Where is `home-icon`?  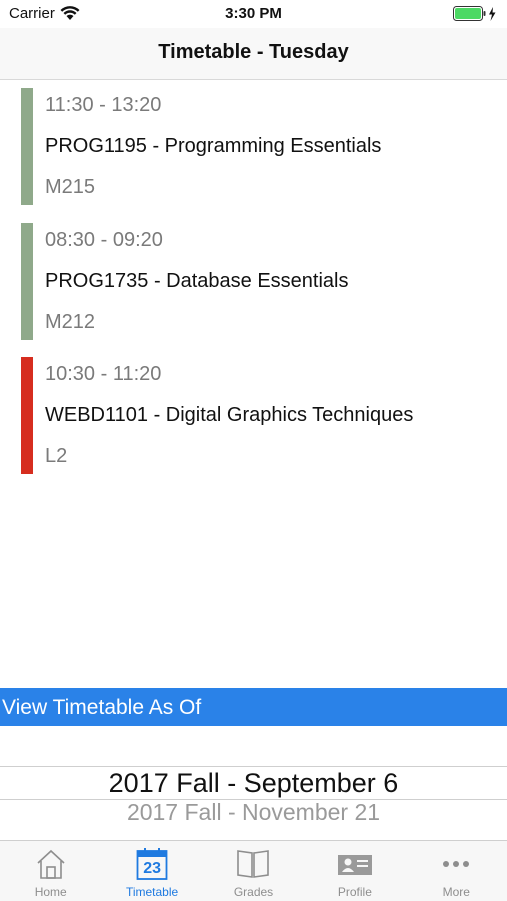 home-icon is located at coordinates (51, 864).